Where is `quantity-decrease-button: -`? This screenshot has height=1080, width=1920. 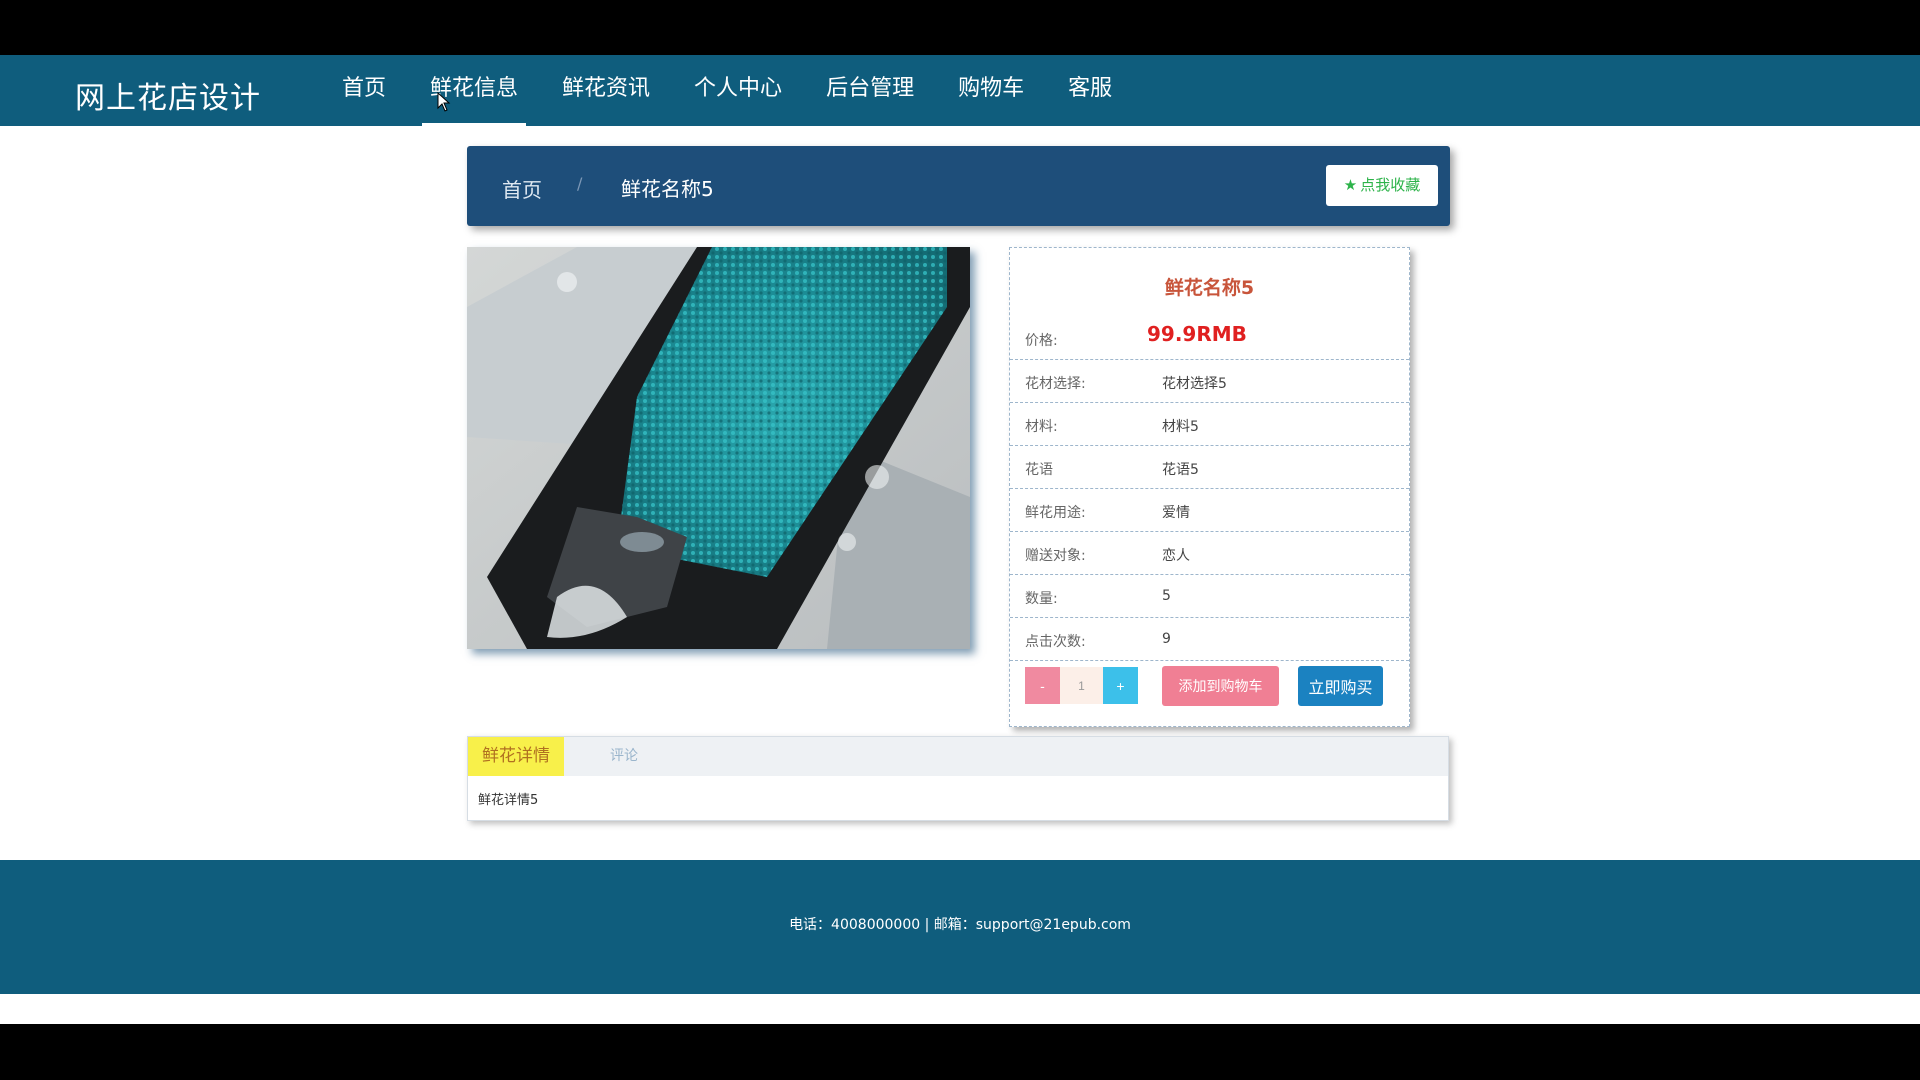
quantity-decrease-button: - is located at coordinates (1042, 685).